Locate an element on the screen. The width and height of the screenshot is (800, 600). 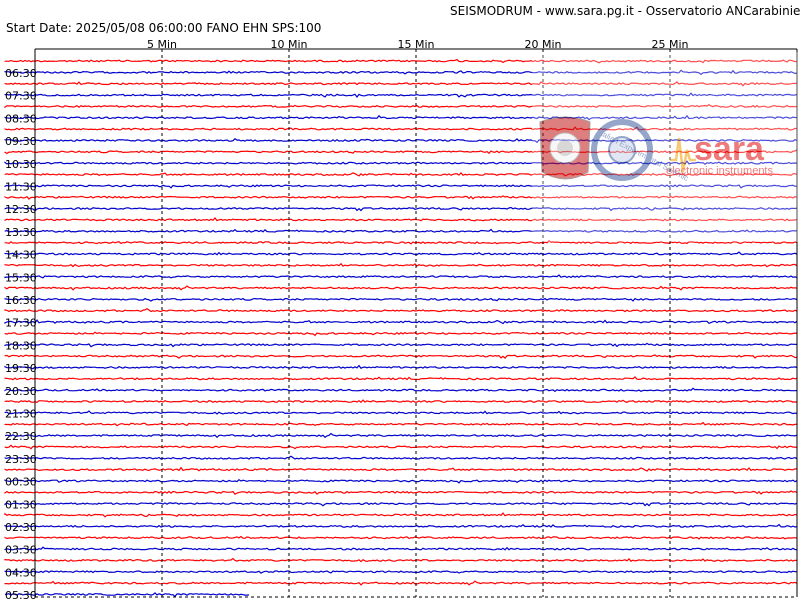
row-label-22: 03:30 is located at coordinates (21, 550).